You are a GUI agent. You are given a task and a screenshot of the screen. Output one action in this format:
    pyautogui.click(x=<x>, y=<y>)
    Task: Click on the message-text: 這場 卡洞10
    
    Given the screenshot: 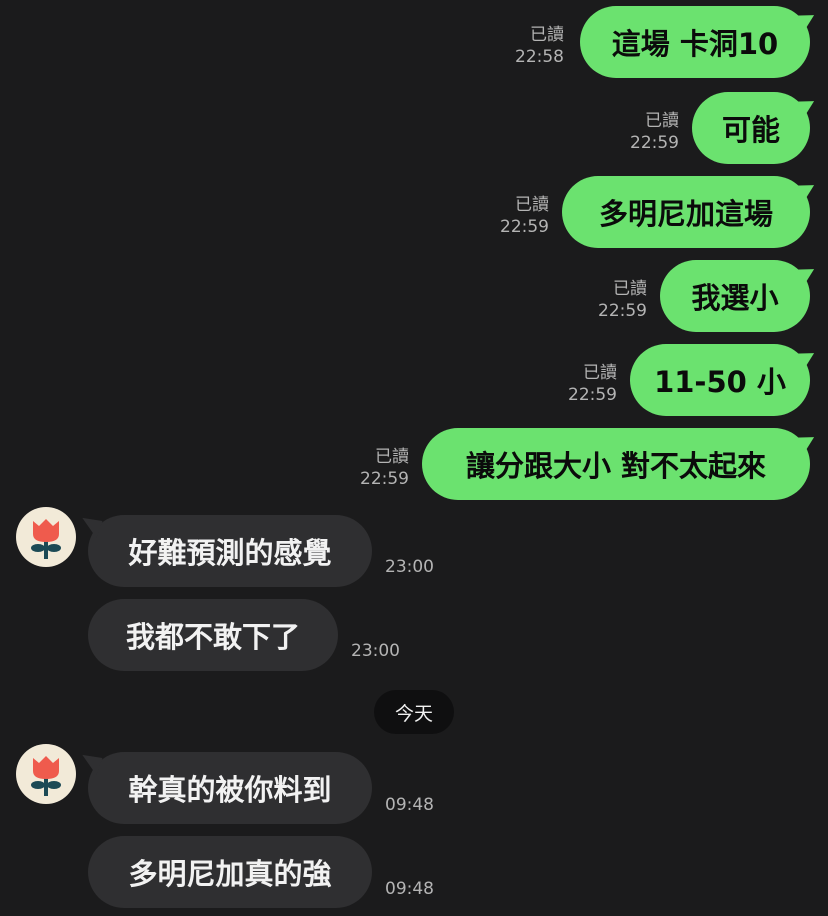 What is the action you would take?
    pyautogui.click(x=695, y=44)
    